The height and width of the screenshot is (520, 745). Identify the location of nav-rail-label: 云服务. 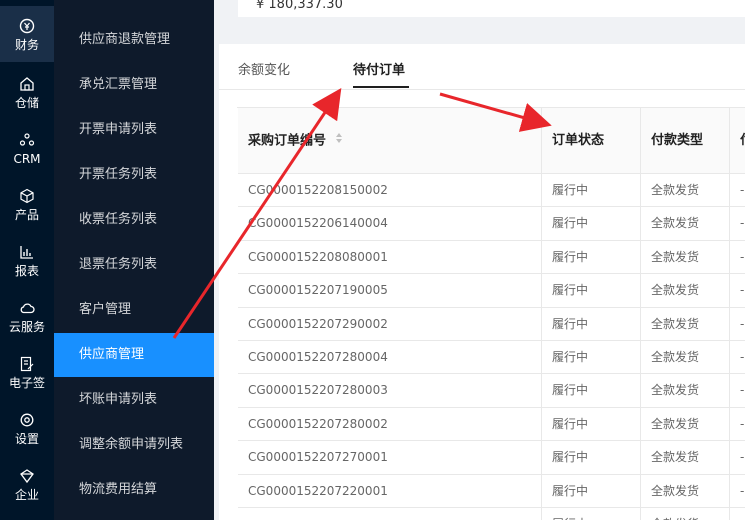
(26, 326).